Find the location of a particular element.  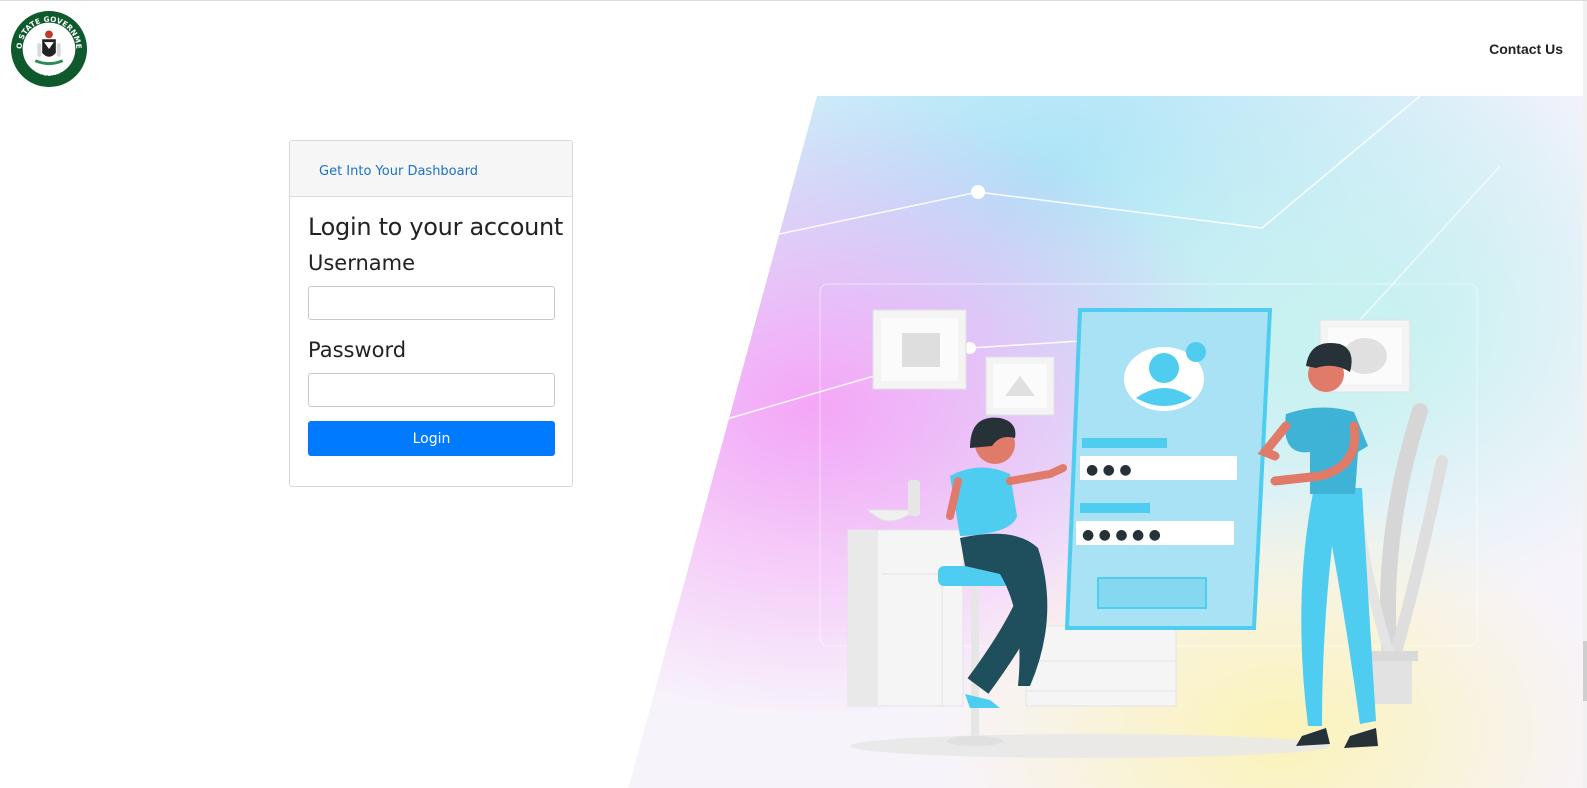

login-screen-illustration: ● ● ● ● ● ● ● ● is located at coordinates (1168, 469).